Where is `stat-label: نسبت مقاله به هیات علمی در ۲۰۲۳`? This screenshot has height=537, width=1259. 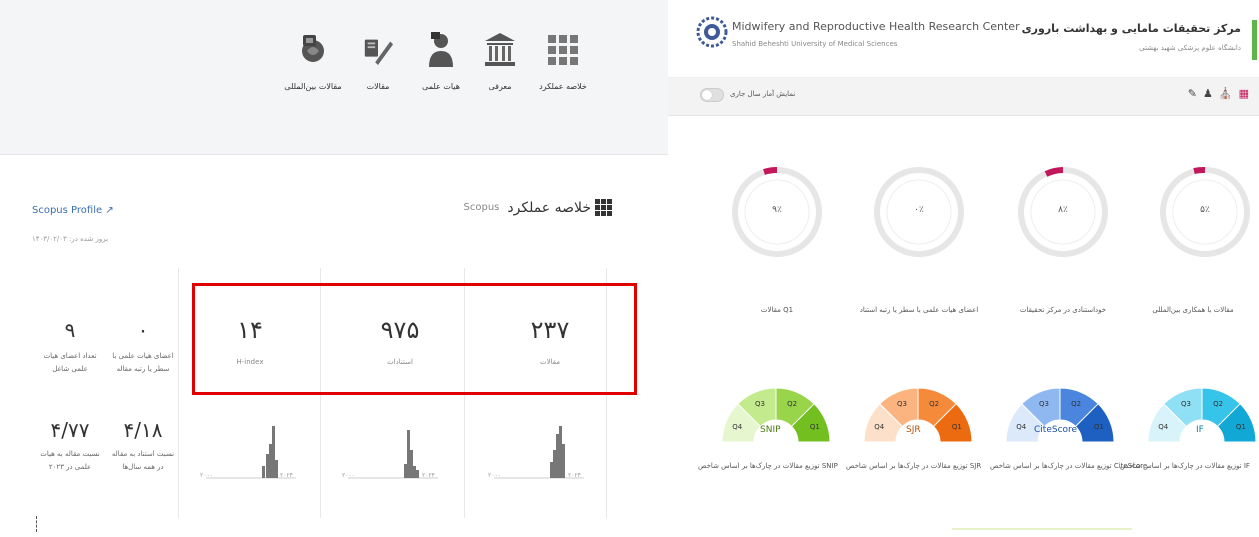 stat-label: نسبت مقاله به هیات علمی در ۲۰۲۳ is located at coordinates (70, 460).